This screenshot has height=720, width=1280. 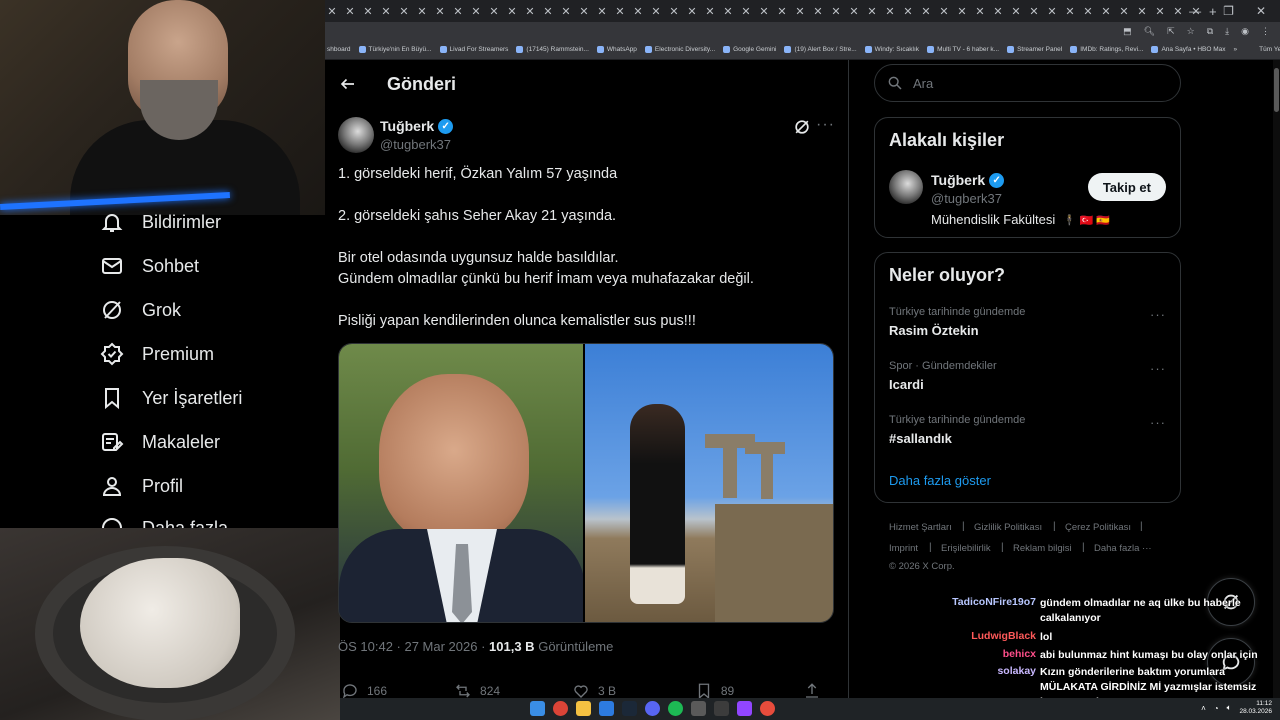 What do you see at coordinates (1255, 708) in the screenshot?
I see `taskbar-clock: 11:12 28.03.2026` at bounding box center [1255, 708].